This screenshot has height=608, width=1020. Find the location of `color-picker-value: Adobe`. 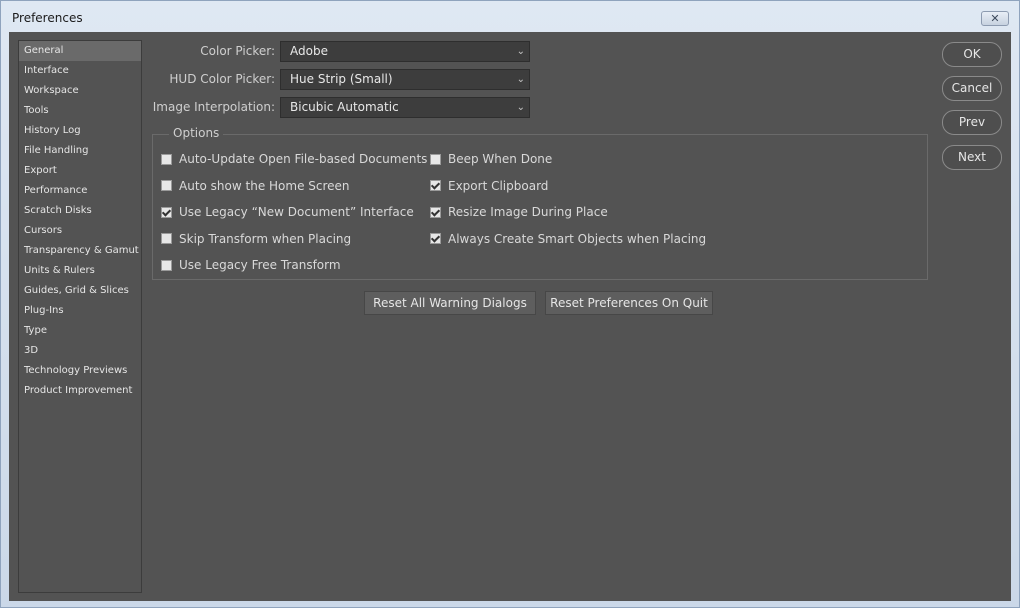

color-picker-value: Adobe is located at coordinates (309, 51).